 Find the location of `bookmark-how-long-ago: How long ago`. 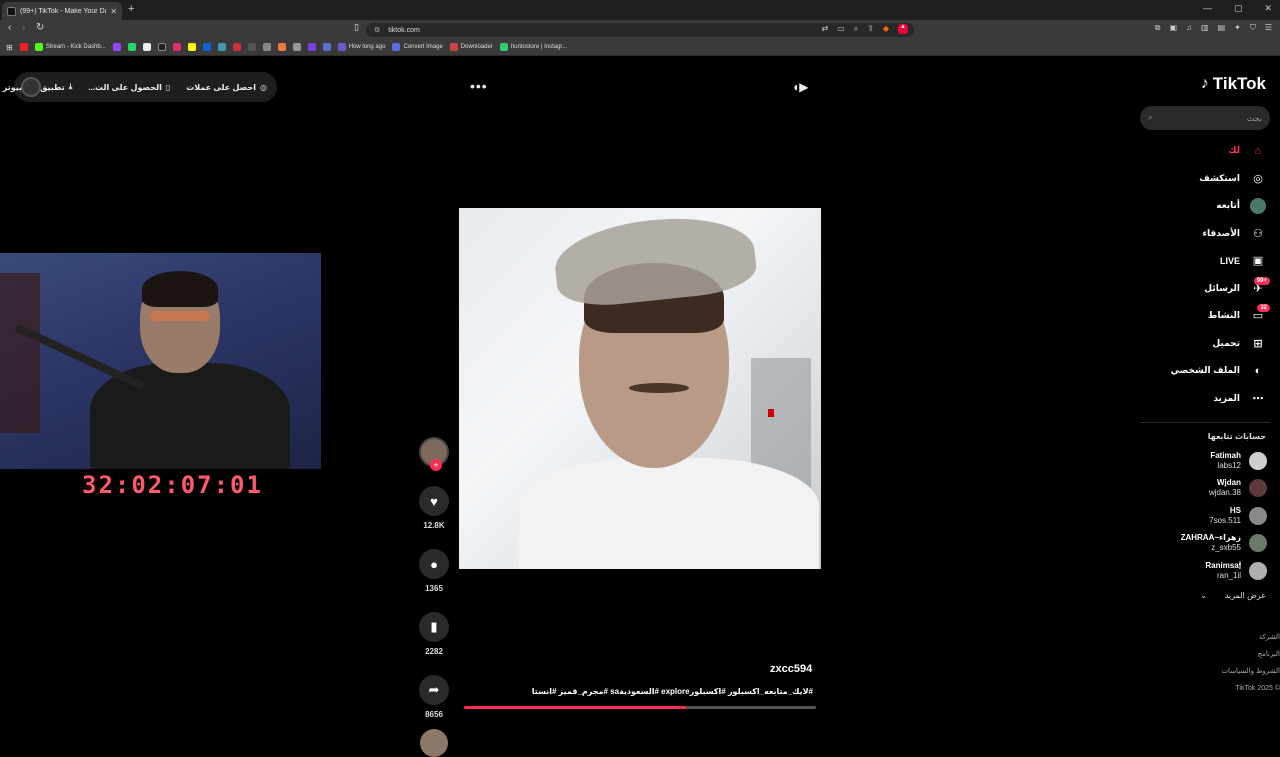

bookmark-how-long-ago: How long ago is located at coordinates (361, 47).